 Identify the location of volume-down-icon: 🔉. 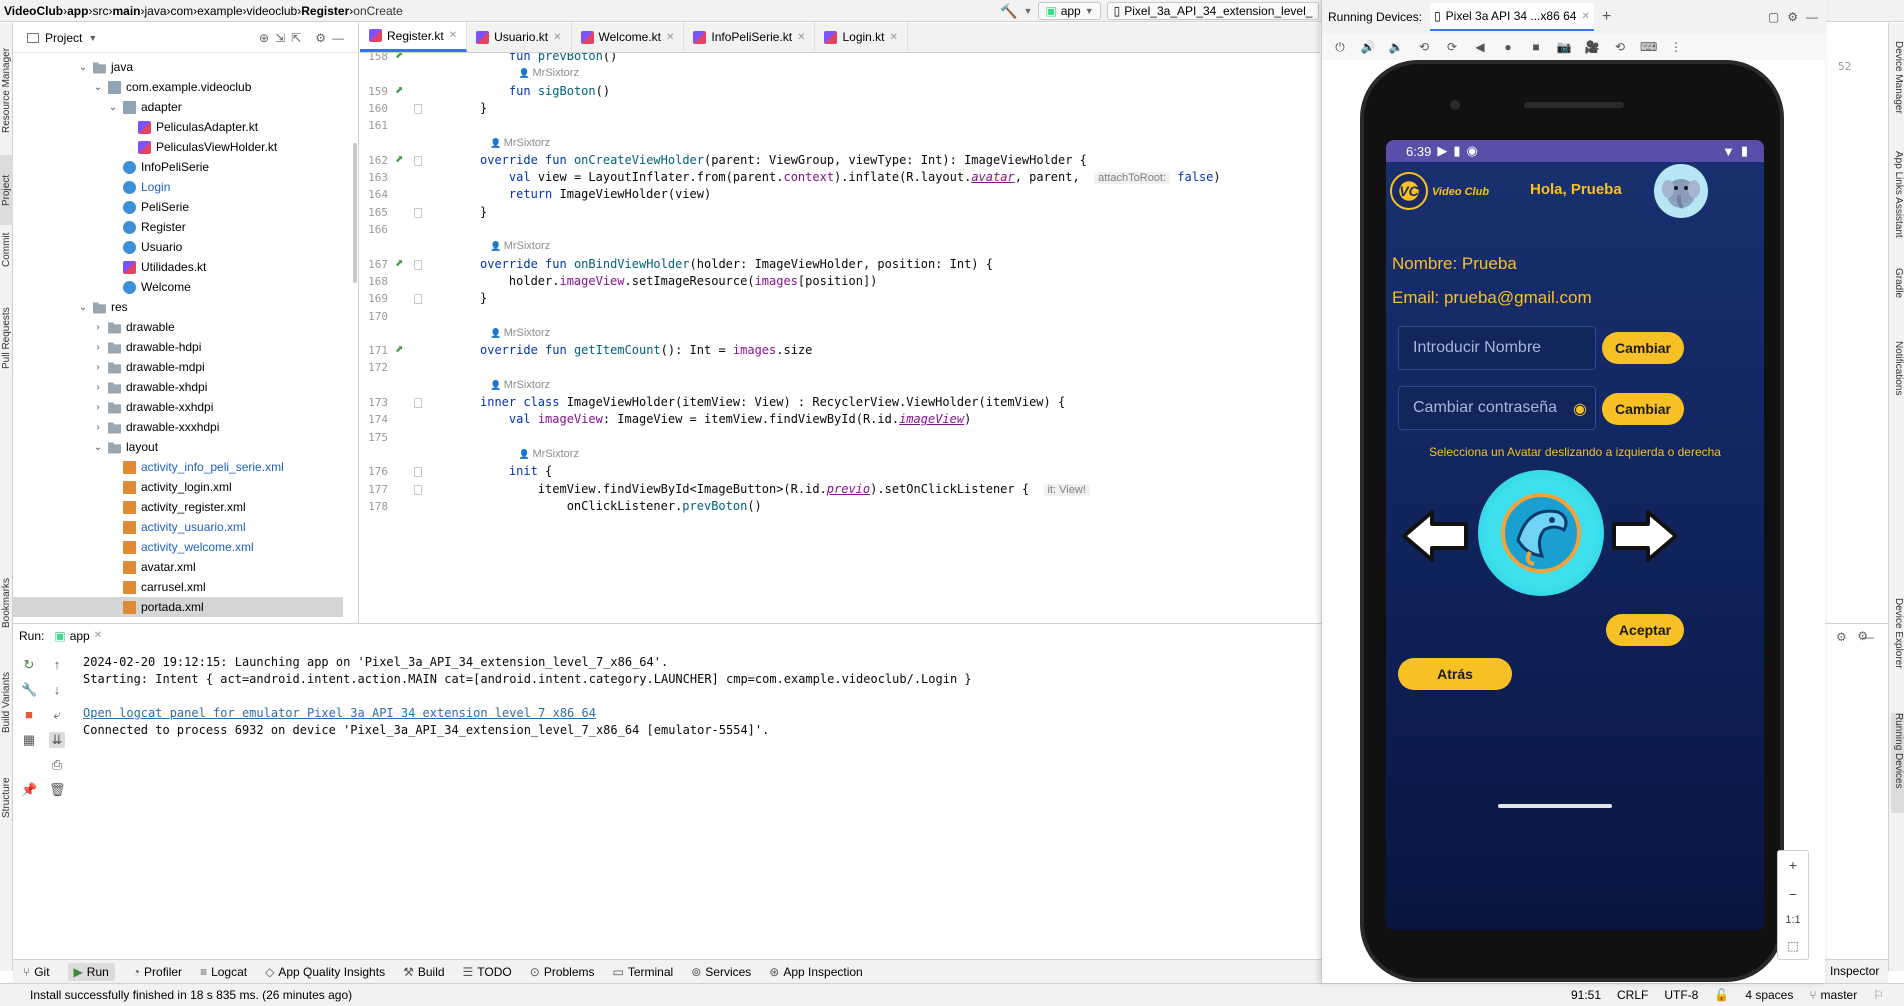
(1396, 47).